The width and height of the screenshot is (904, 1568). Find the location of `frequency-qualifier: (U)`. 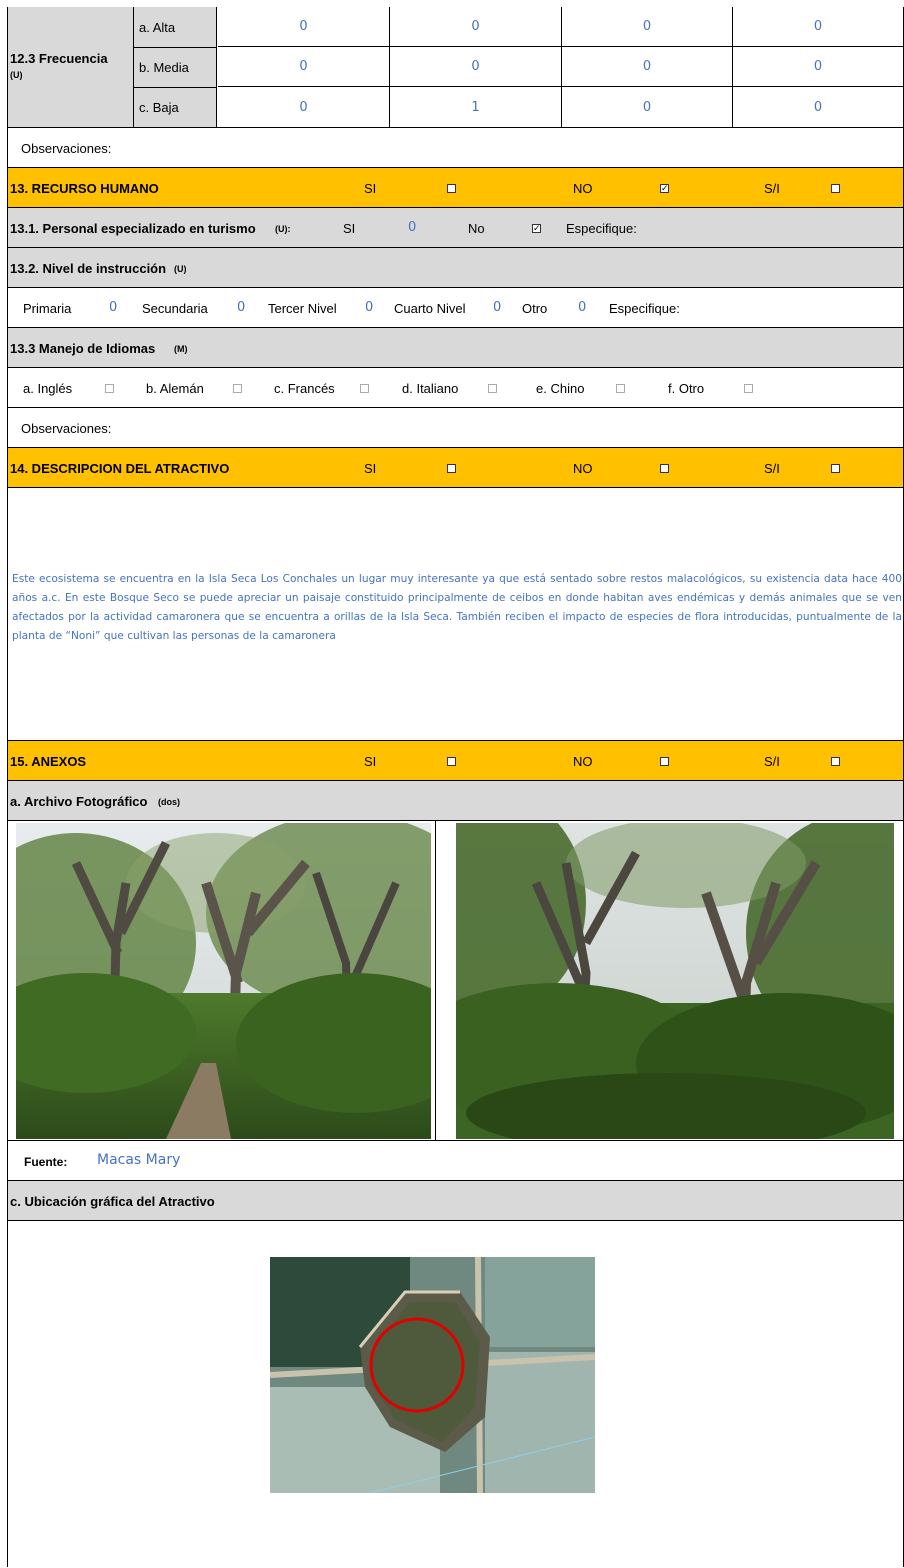

frequency-qualifier: (U) is located at coordinates (16, 75).